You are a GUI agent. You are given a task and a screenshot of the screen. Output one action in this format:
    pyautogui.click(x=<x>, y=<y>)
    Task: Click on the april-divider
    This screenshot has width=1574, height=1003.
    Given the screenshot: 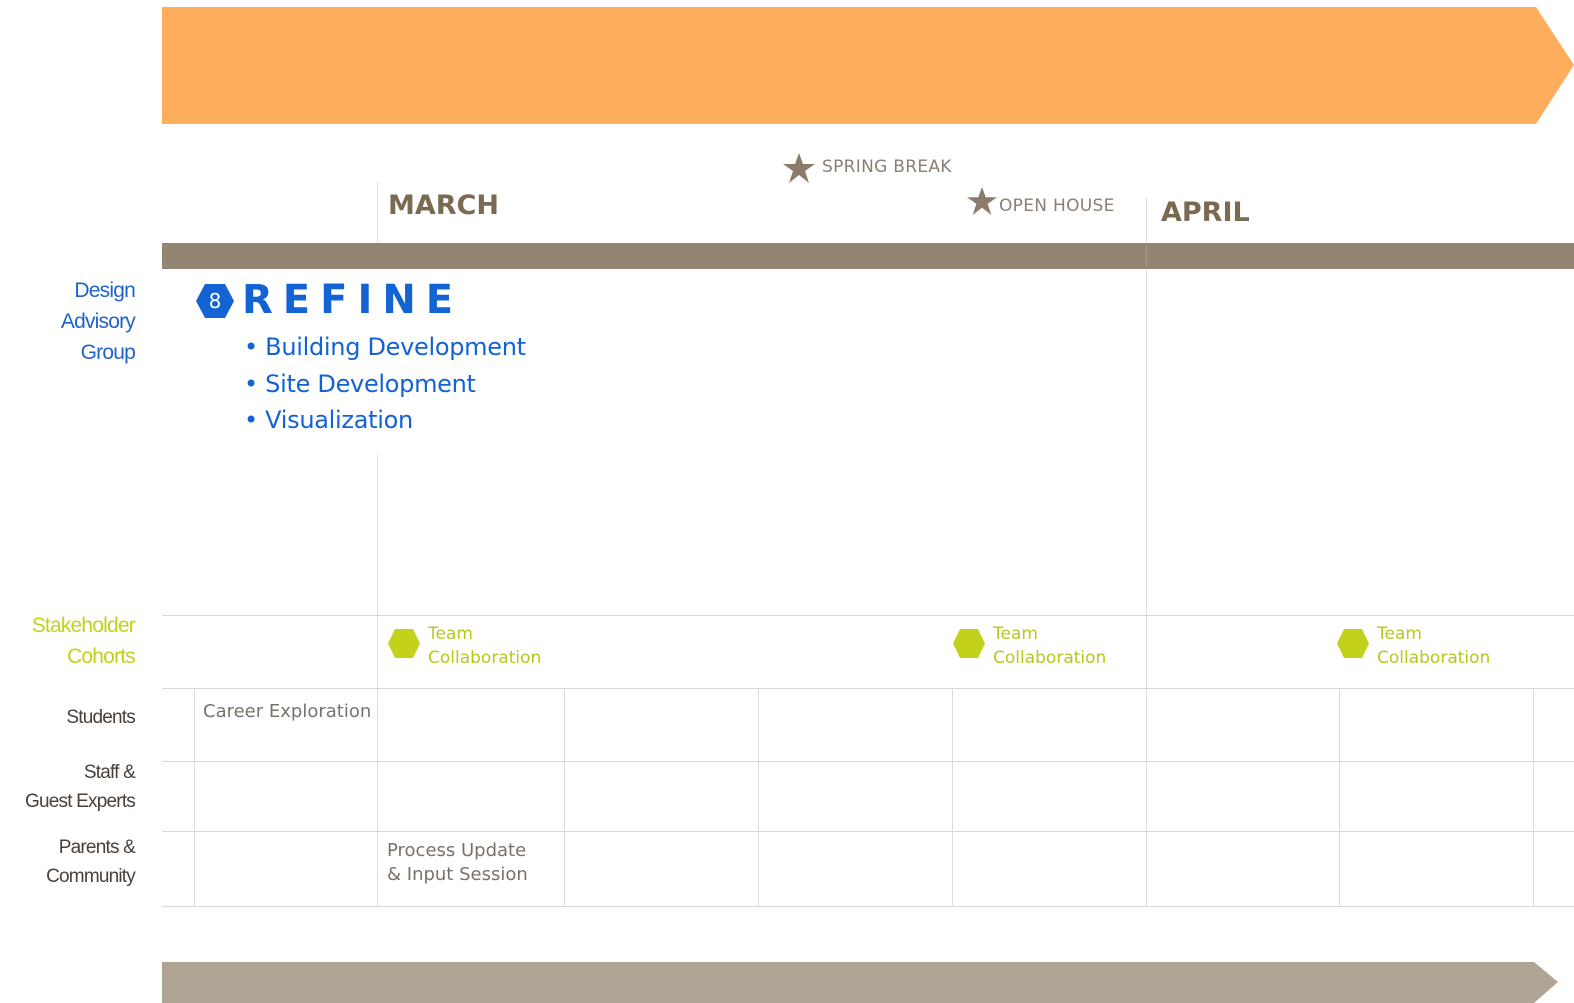 What is the action you would take?
    pyautogui.click(x=1146, y=588)
    